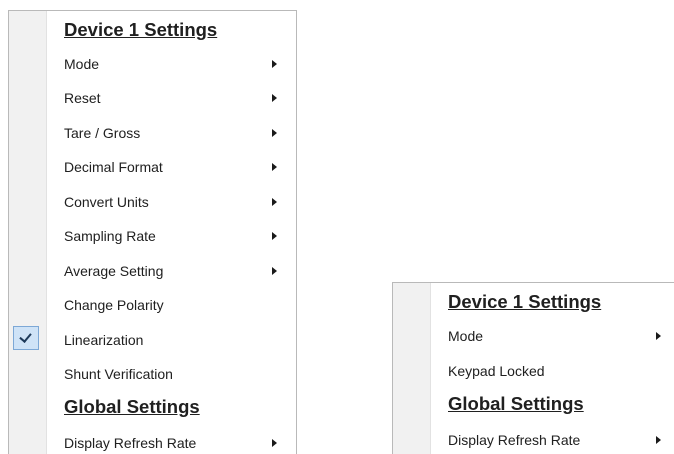 Image resolution: width=674 pixels, height=454 pixels. Describe the element at coordinates (110, 236) in the screenshot. I see `menu-item-label: Sampling Rate` at that location.